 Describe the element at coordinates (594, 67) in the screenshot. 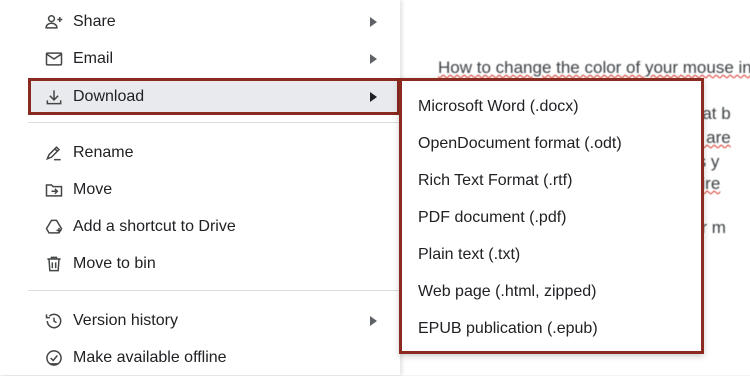

I see `document-heading: How to change the color of your mouse in` at that location.